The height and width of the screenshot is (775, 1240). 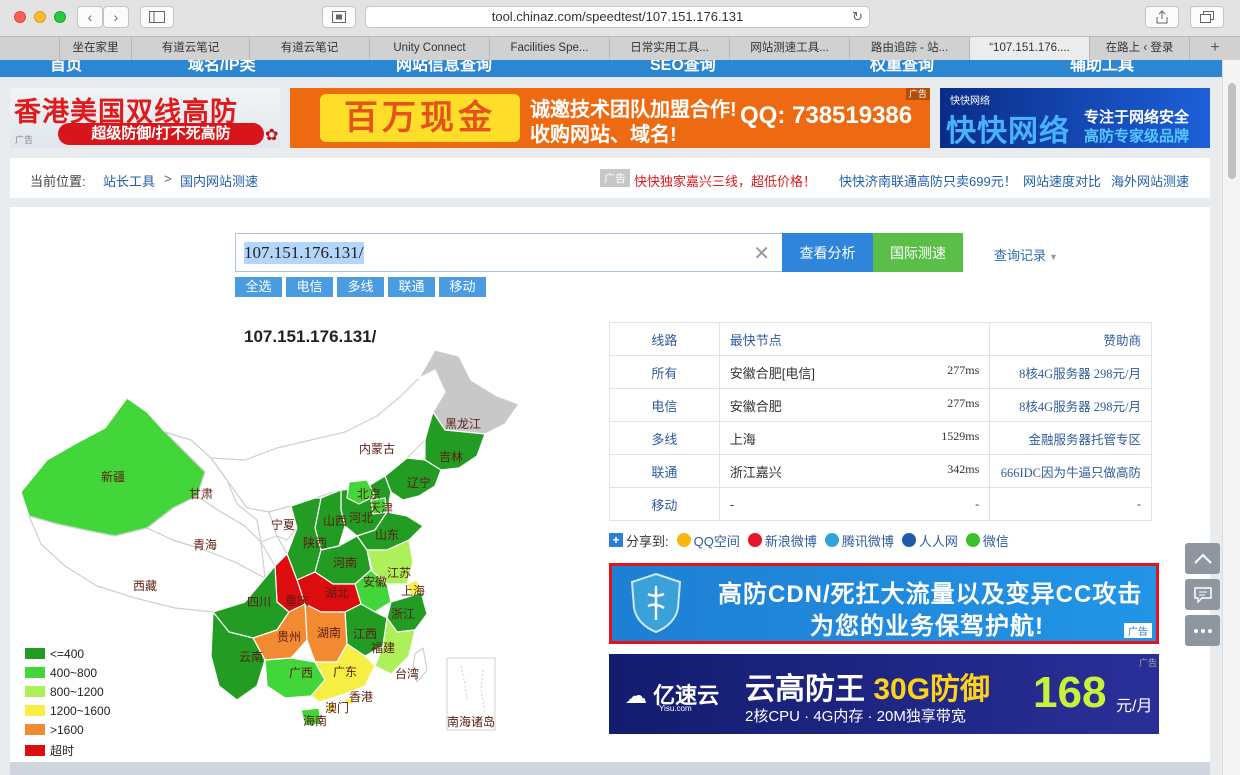 I want to click on reader-button, so click(x=339, y=17).